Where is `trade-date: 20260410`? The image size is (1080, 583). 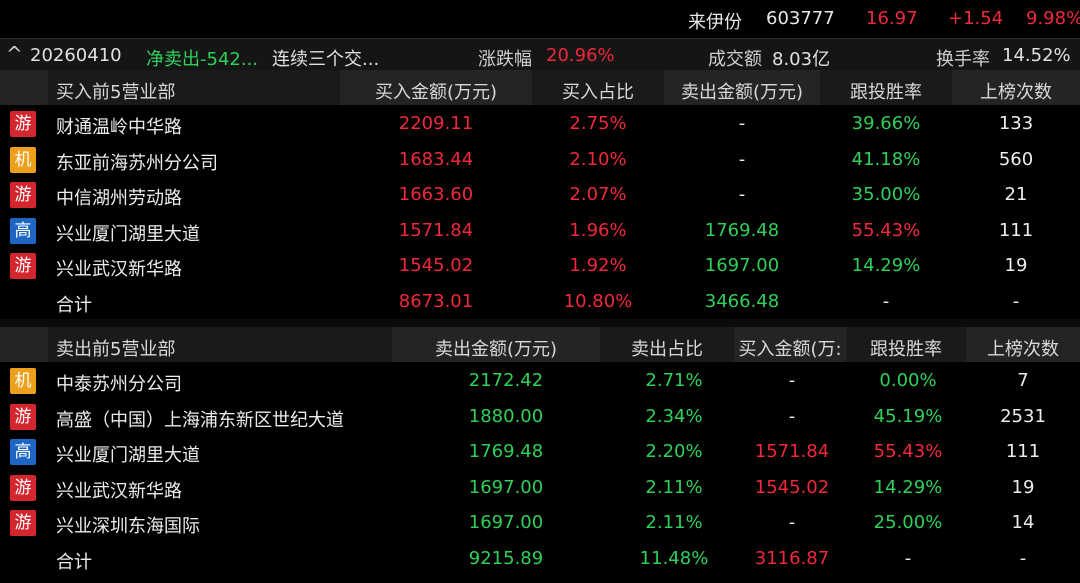
trade-date: 20260410 is located at coordinates (76, 55).